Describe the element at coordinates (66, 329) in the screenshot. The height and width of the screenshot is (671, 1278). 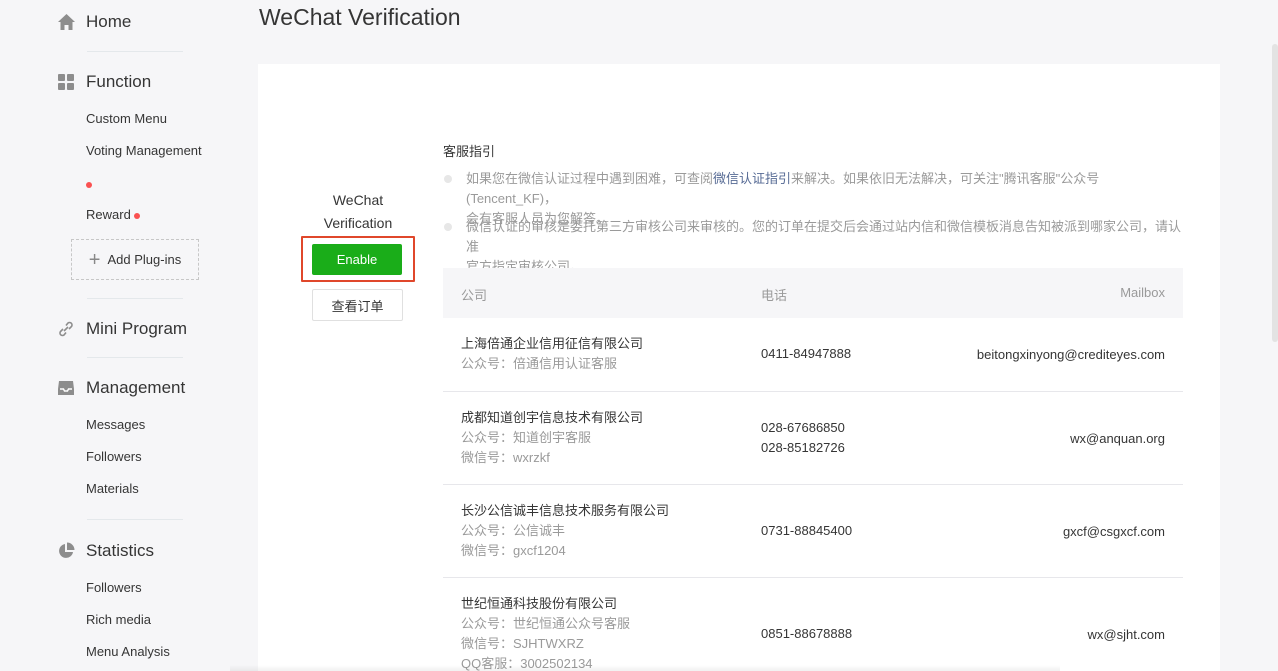
I see `link-icon` at that location.